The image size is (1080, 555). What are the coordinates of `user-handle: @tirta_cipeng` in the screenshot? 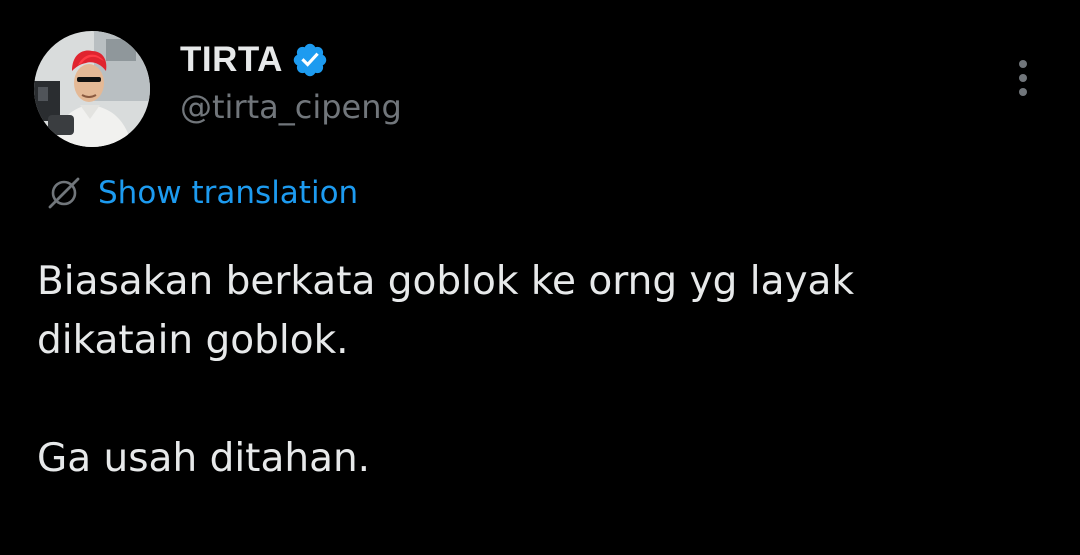 It's located at (291, 107).